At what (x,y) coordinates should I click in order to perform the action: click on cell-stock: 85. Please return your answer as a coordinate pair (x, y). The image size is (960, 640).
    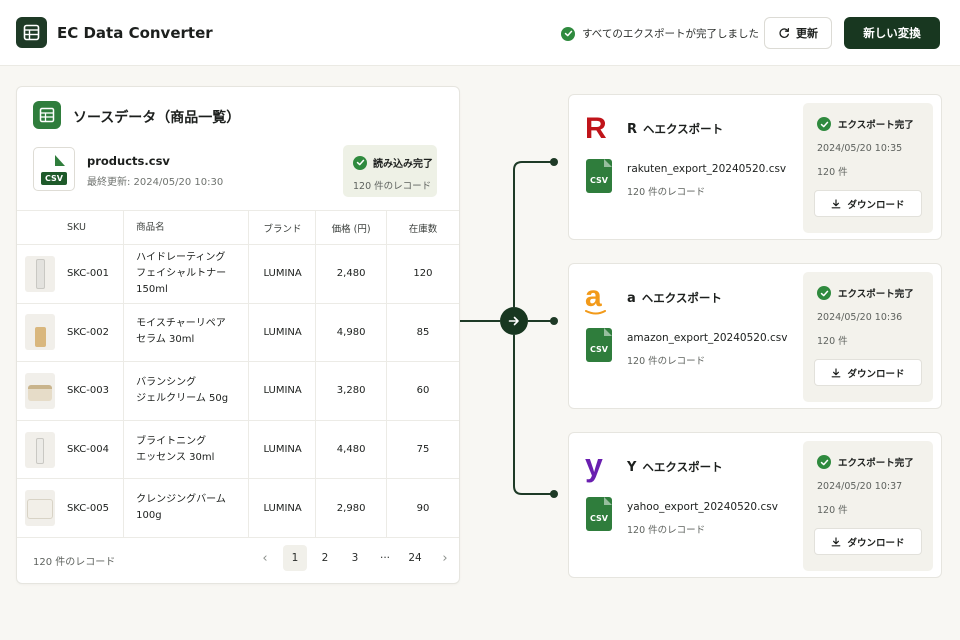
    Looking at the image, I should click on (422, 333).